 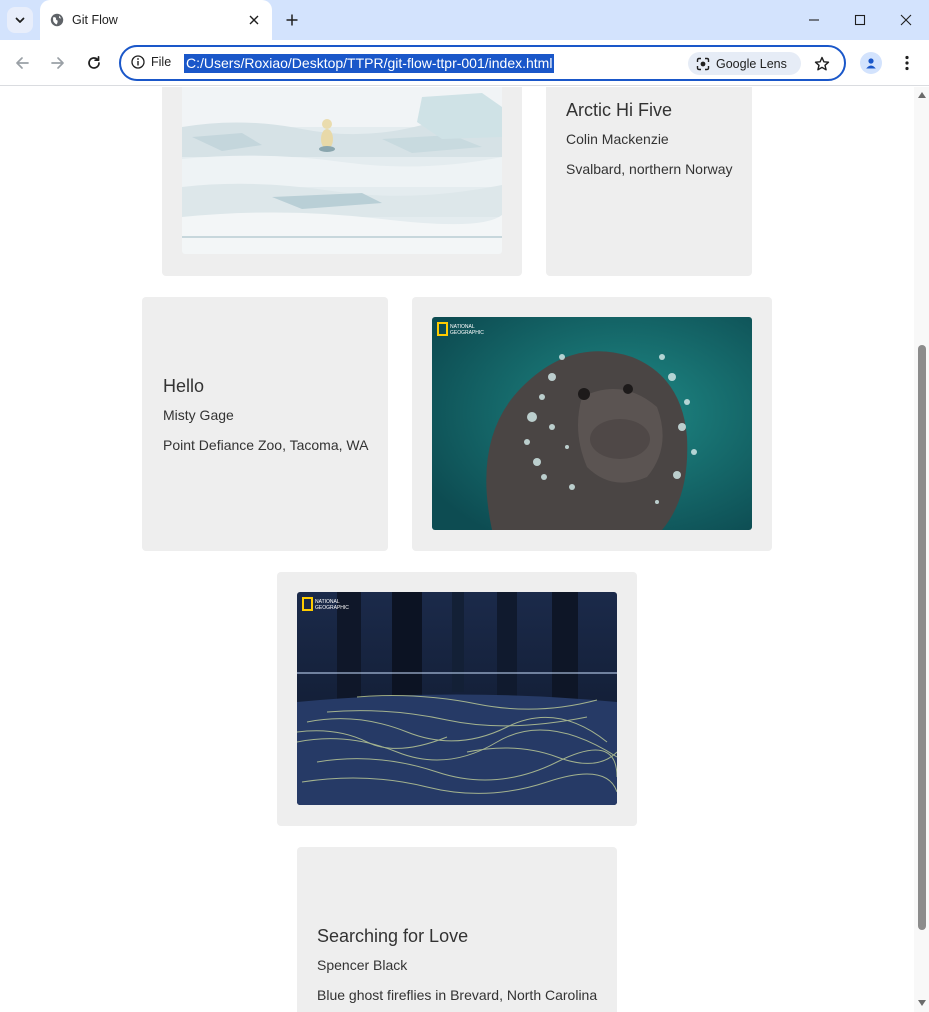 What do you see at coordinates (617, 139) in the screenshot?
I see `card-photographer: Colin Mackenzie` at bounding box center [617, 139].